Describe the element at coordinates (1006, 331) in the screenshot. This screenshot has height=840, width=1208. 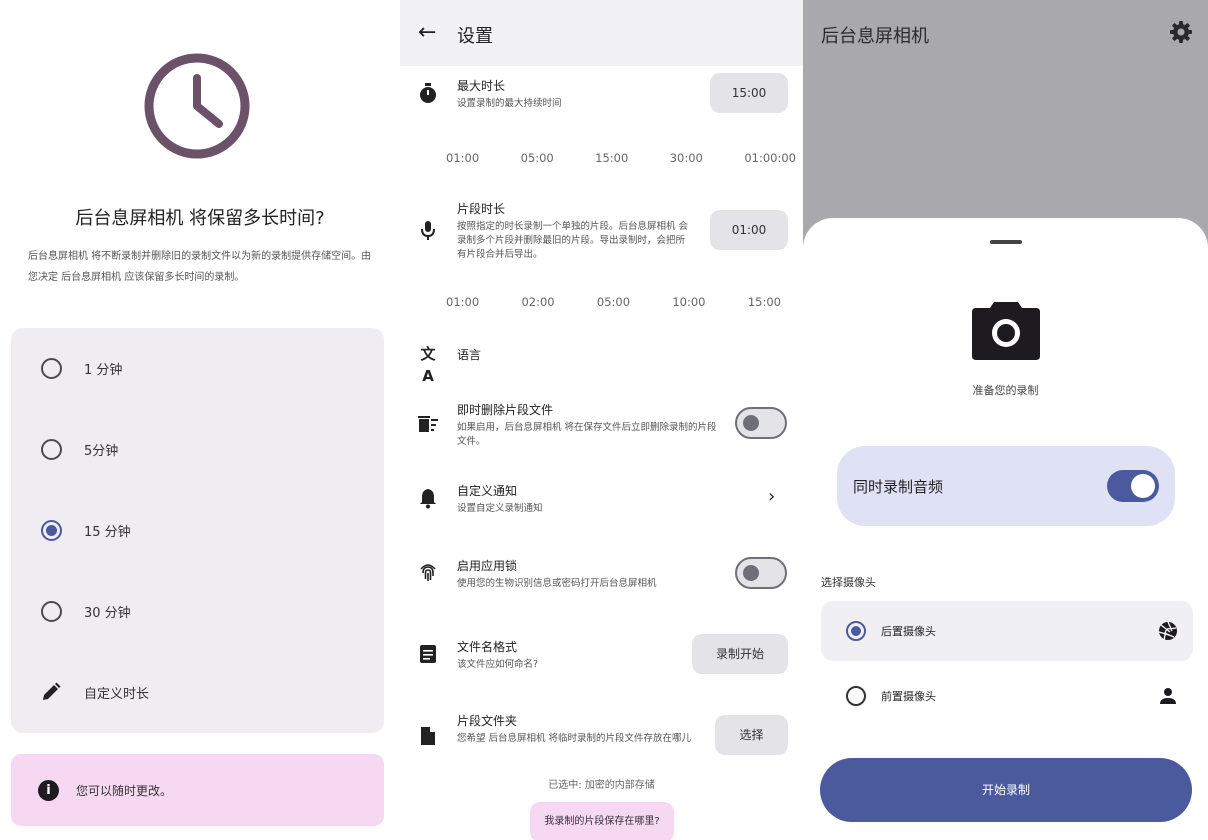
I see `camera-icon` at that location.